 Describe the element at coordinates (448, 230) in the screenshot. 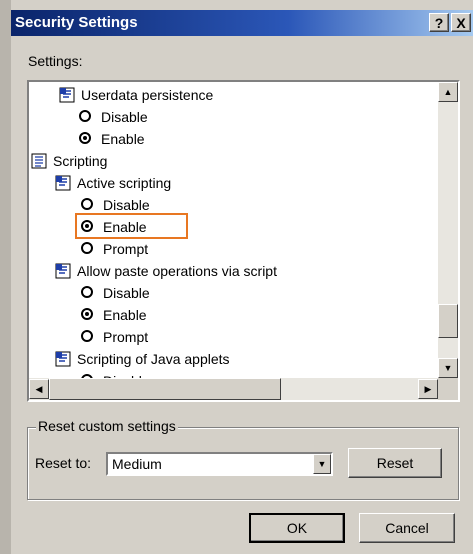

I see `vertical-scrollbar: ▲ ▼` at that location.